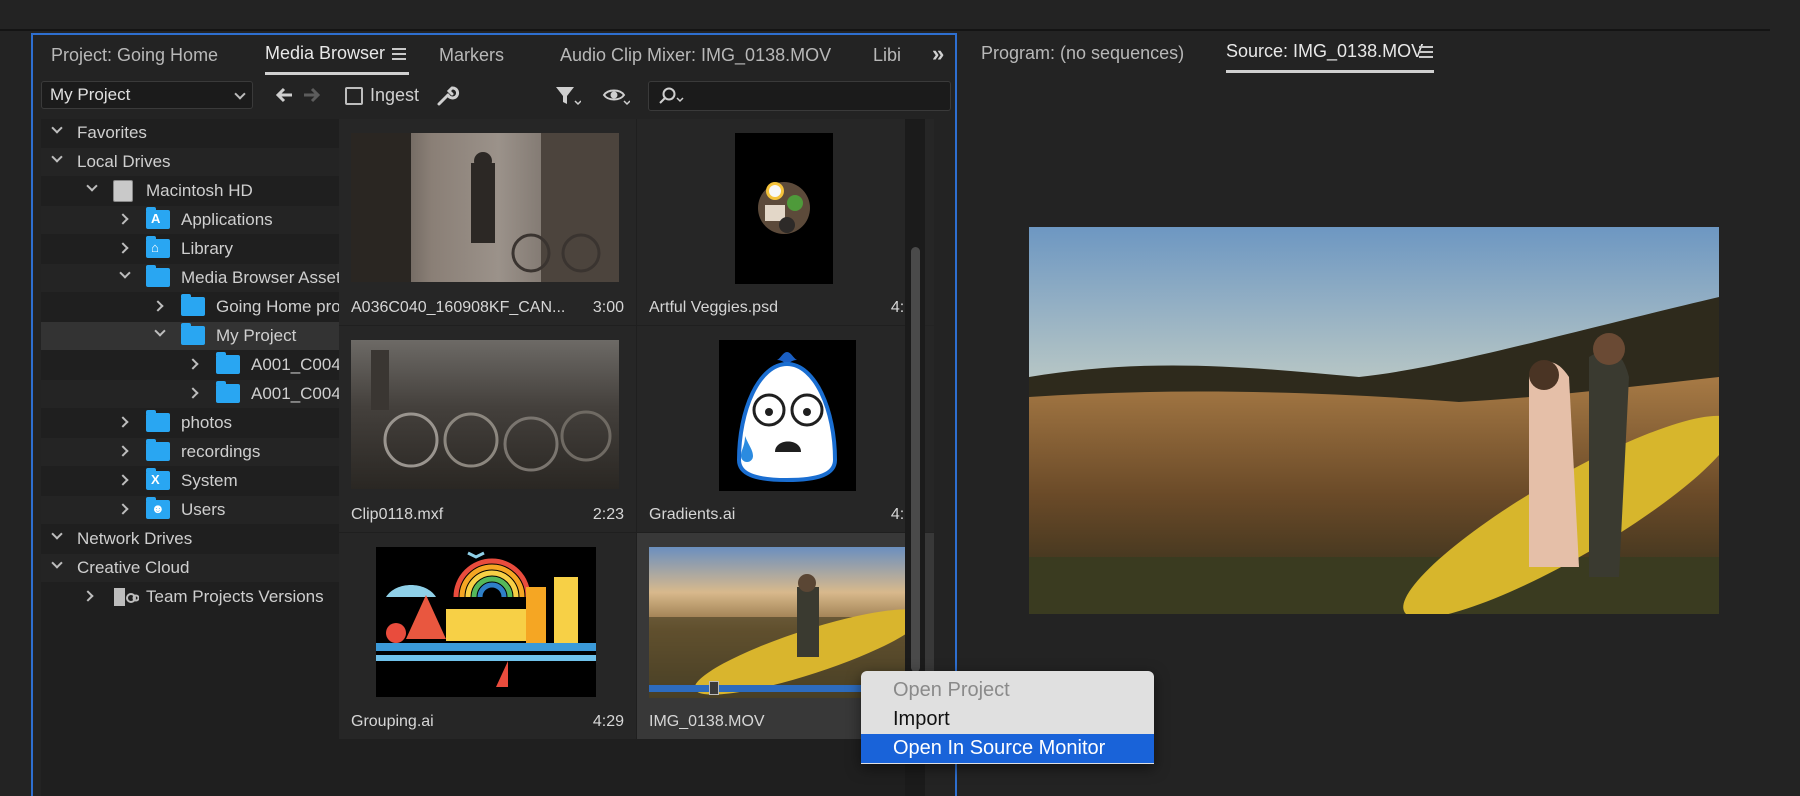 The width and height of the screenshot is (1800, 796). I want to click on tab-source-monitor-label: Source: IMG_0138.MOV, so click(1325, 51).